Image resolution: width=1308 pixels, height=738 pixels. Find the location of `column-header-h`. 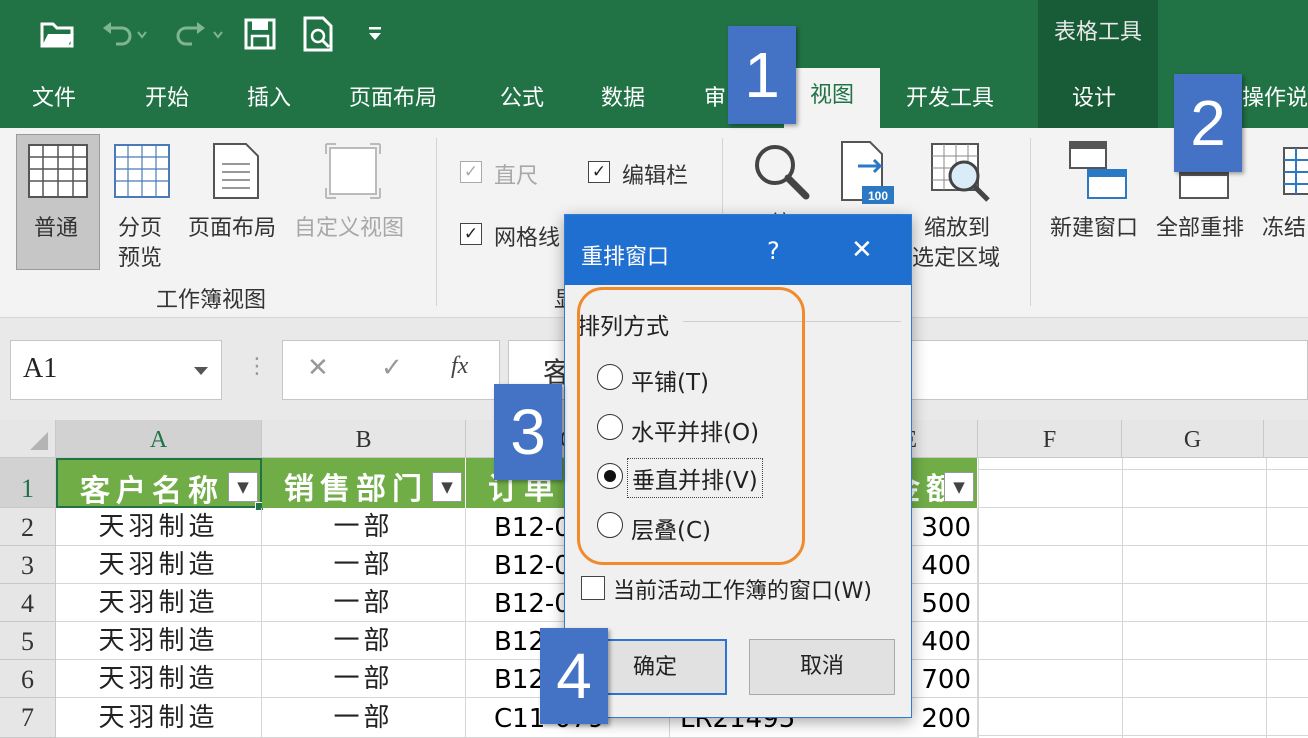

column-header-h is located at coordinates (1286, 439).